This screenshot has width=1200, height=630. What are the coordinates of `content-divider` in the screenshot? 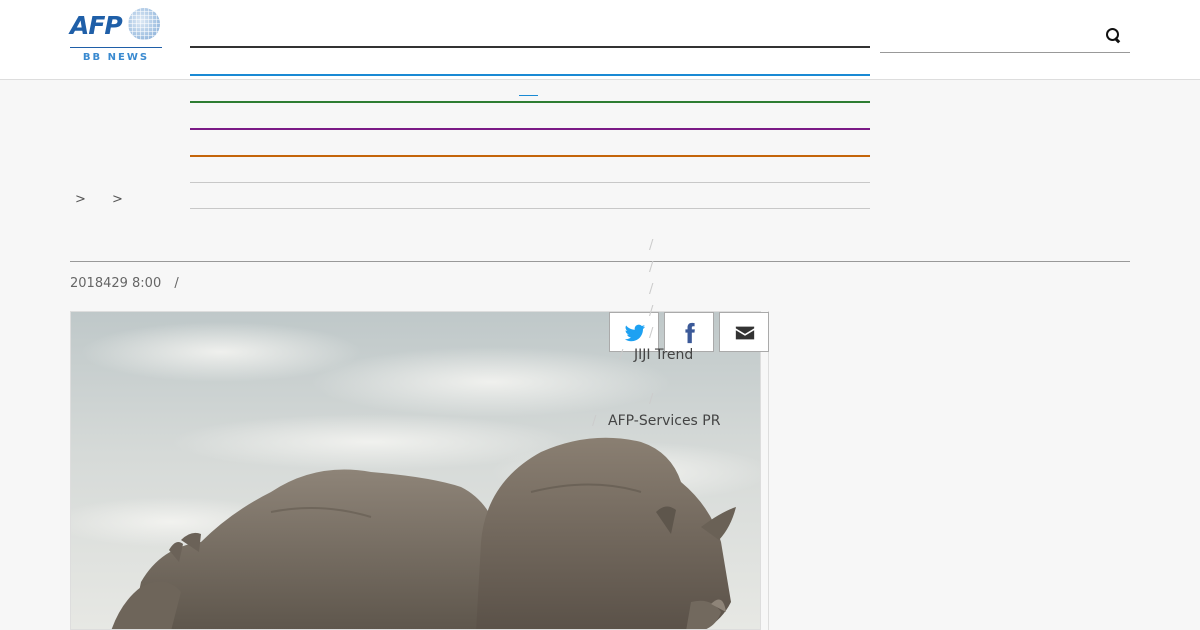 It's located at (768, 470).